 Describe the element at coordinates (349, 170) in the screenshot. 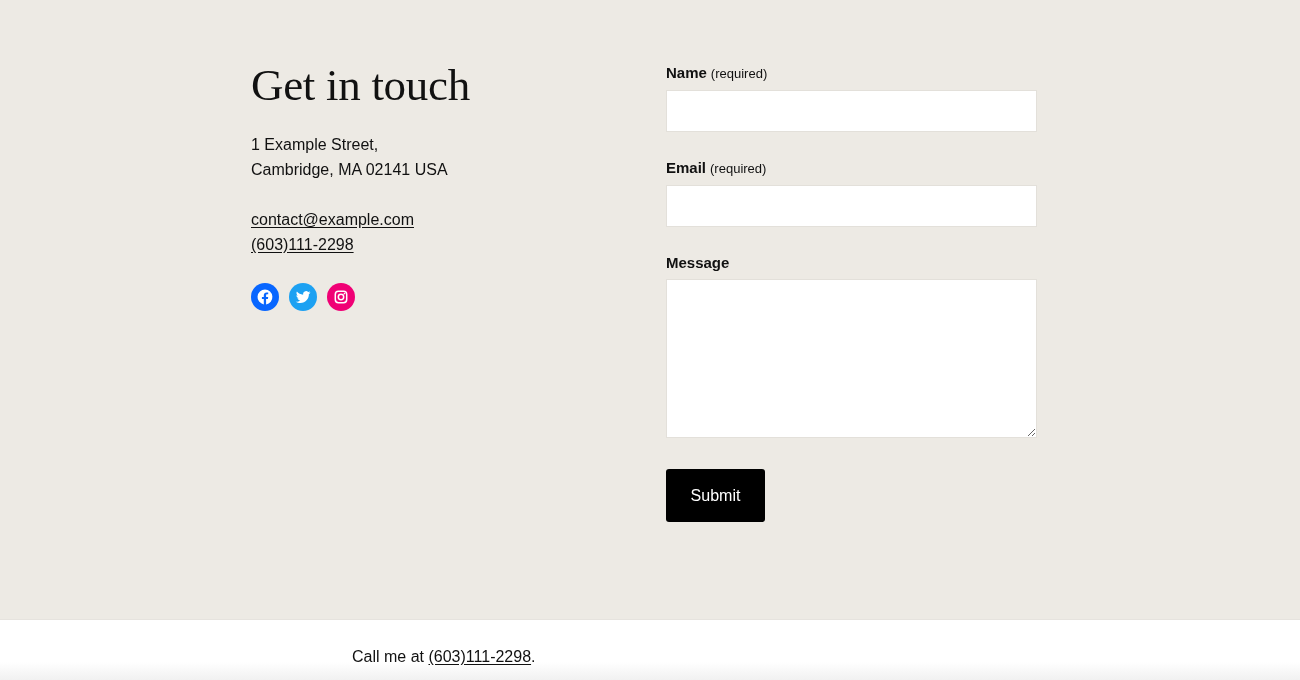

I see `address-line: Cambridge, MA 02141 USA` at that location.